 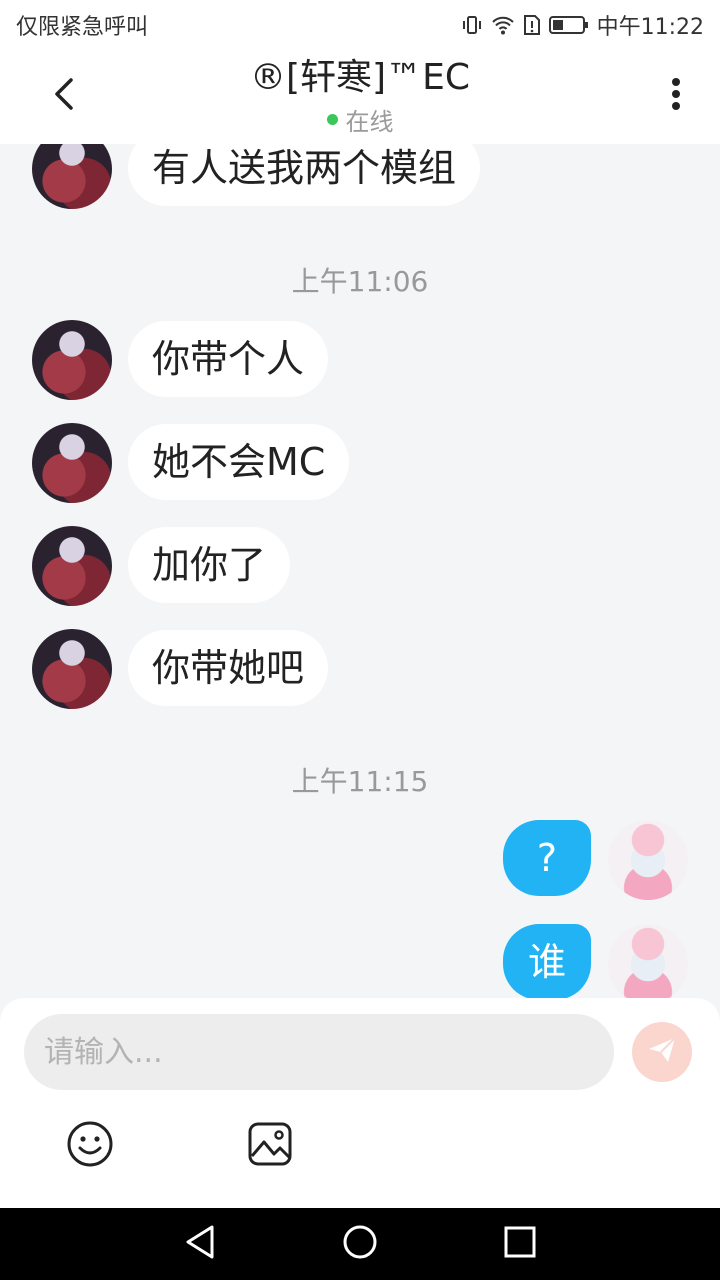 I want to click on back-triangle-icon, so click(x=200, y=1244).